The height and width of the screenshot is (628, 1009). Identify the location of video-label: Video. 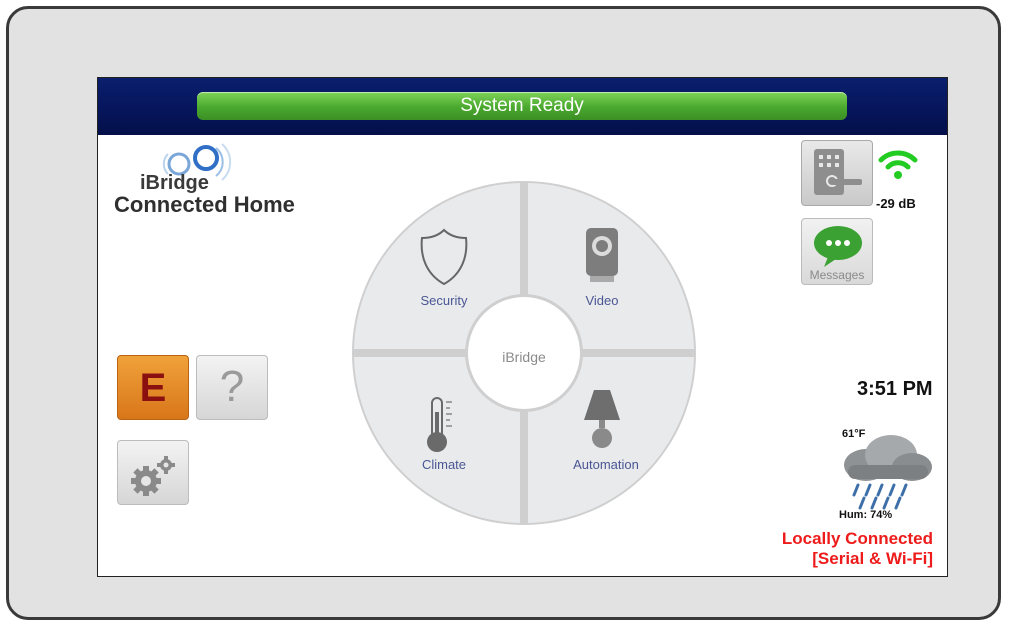
(601, 300).